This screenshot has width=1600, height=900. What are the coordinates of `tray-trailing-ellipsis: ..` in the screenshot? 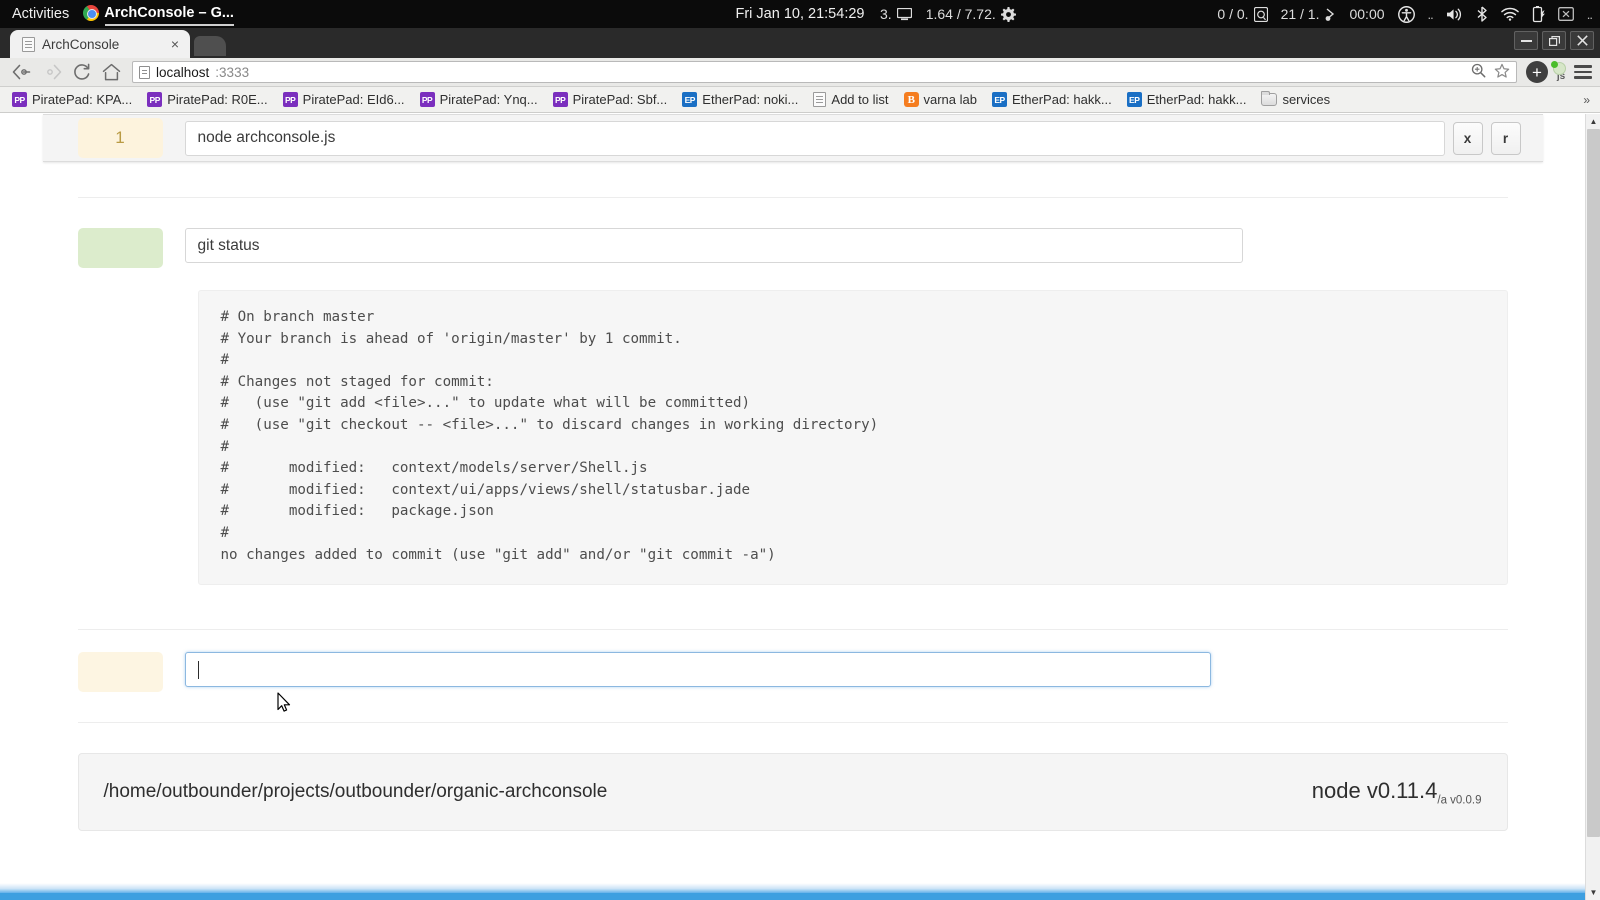 It's located at (1589, 14).